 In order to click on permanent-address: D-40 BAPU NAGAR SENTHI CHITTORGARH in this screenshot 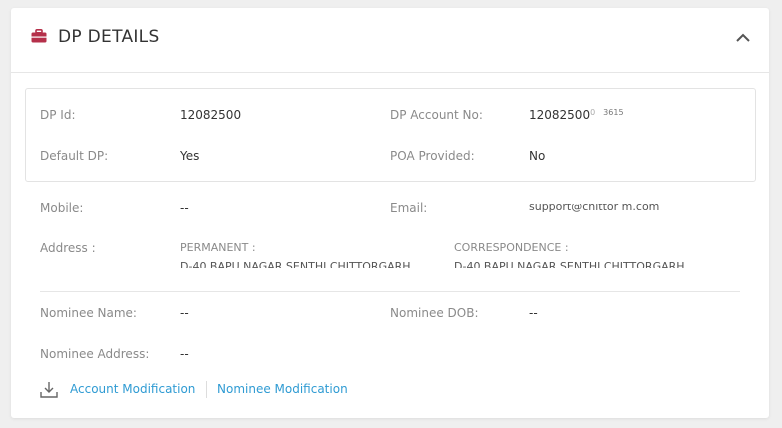, I will do `click(295, 264)`.